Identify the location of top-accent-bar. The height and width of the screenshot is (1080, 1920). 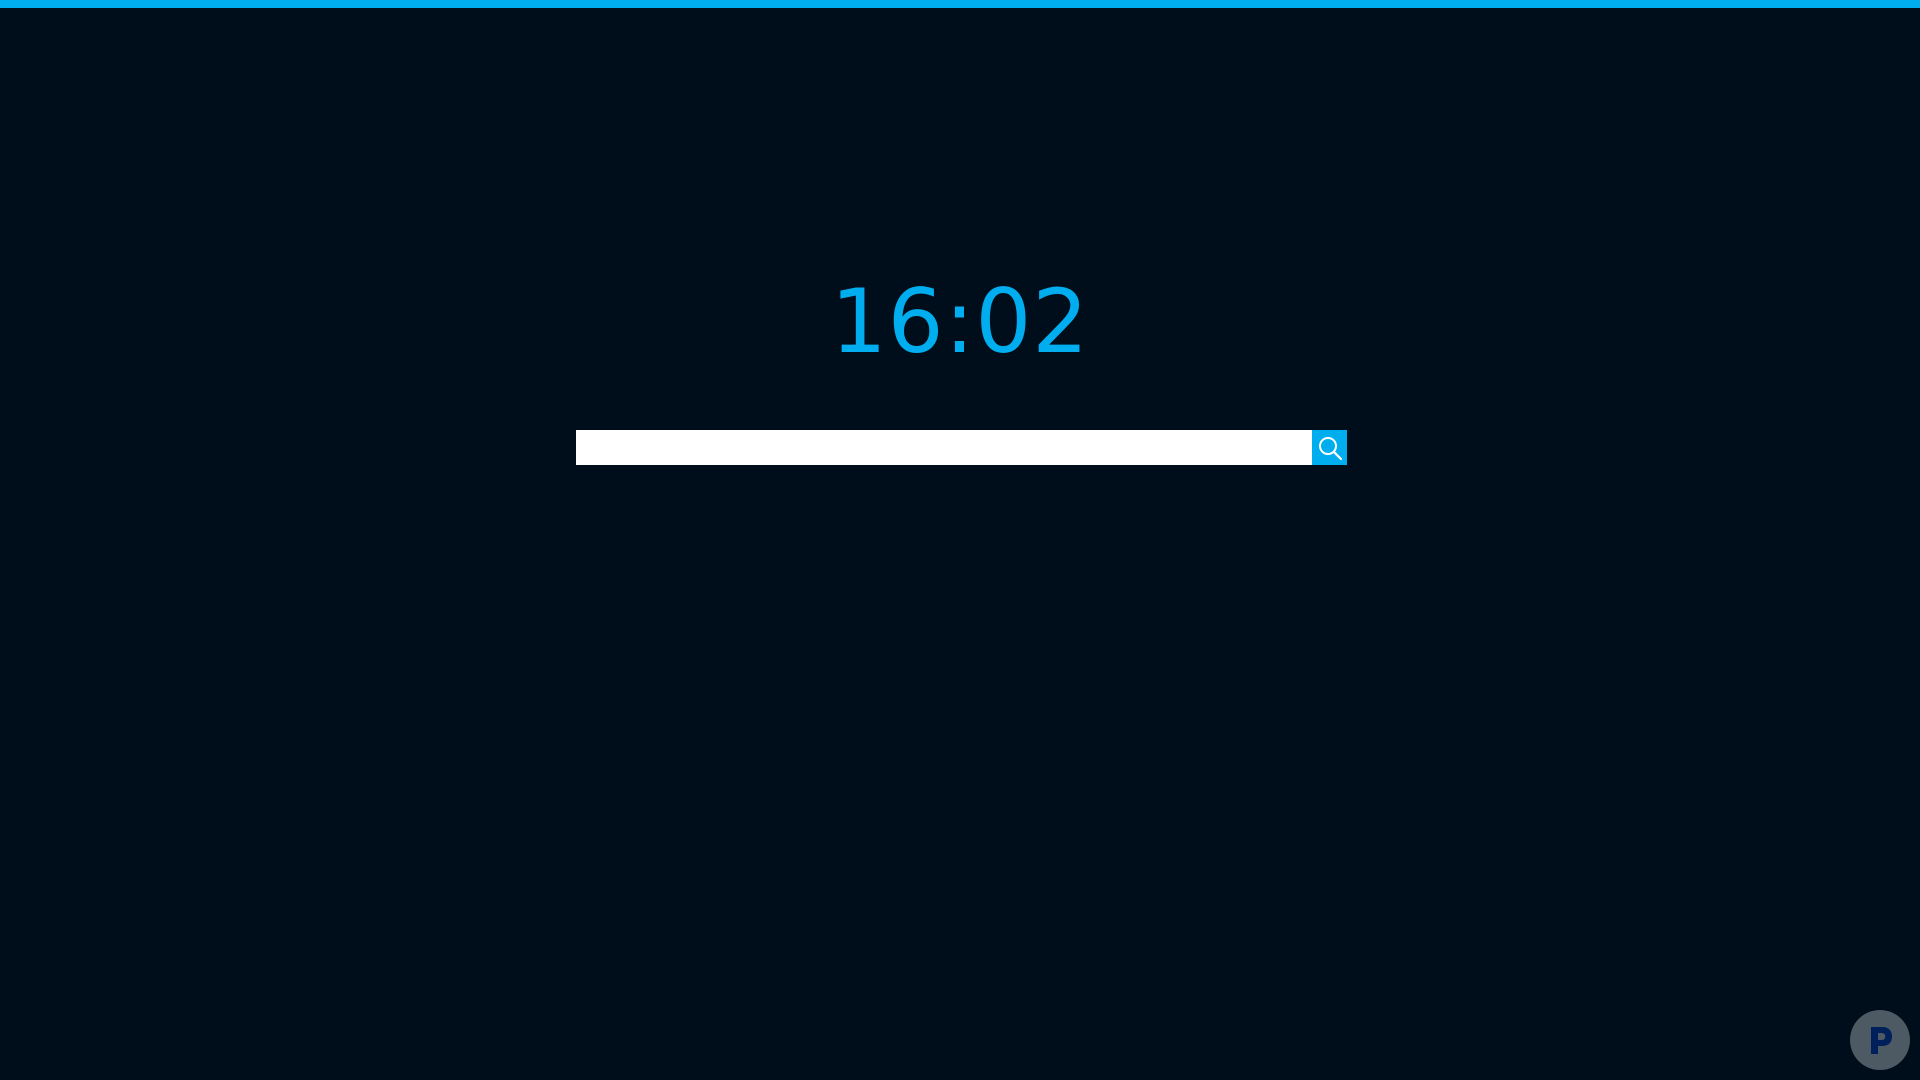
(960, 4).